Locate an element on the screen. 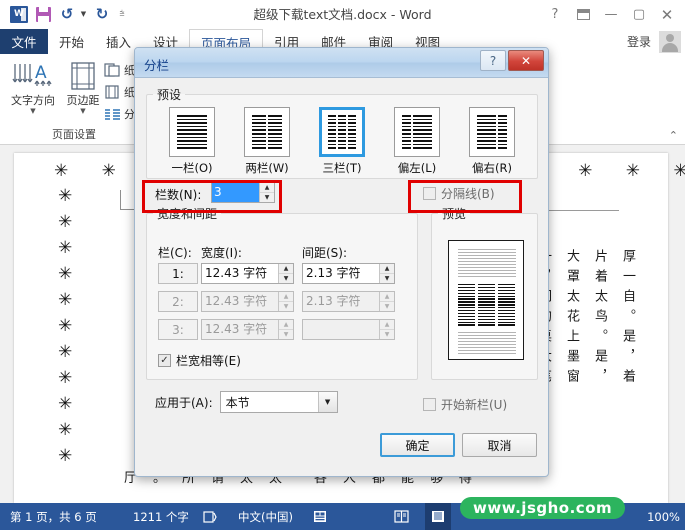  tab-home: 开始 is located at coordinates (71, 41).